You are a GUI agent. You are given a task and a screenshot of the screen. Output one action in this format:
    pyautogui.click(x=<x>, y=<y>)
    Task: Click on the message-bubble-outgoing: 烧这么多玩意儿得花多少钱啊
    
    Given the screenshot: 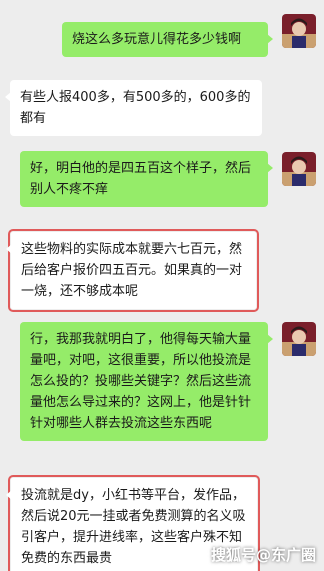 What is the action you would take?
    pyautogui.click(x=167, y=39)
    